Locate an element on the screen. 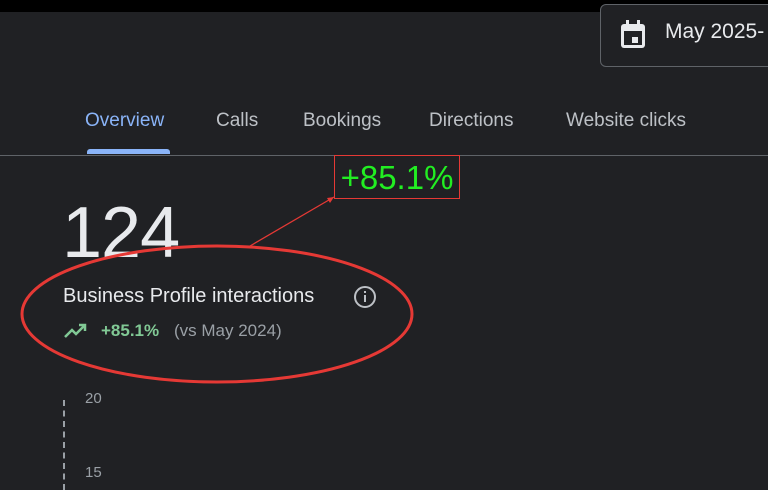 The height and width of the screenshot is (490, 768). callout-arrow-line is located at coordinates (292, 221).